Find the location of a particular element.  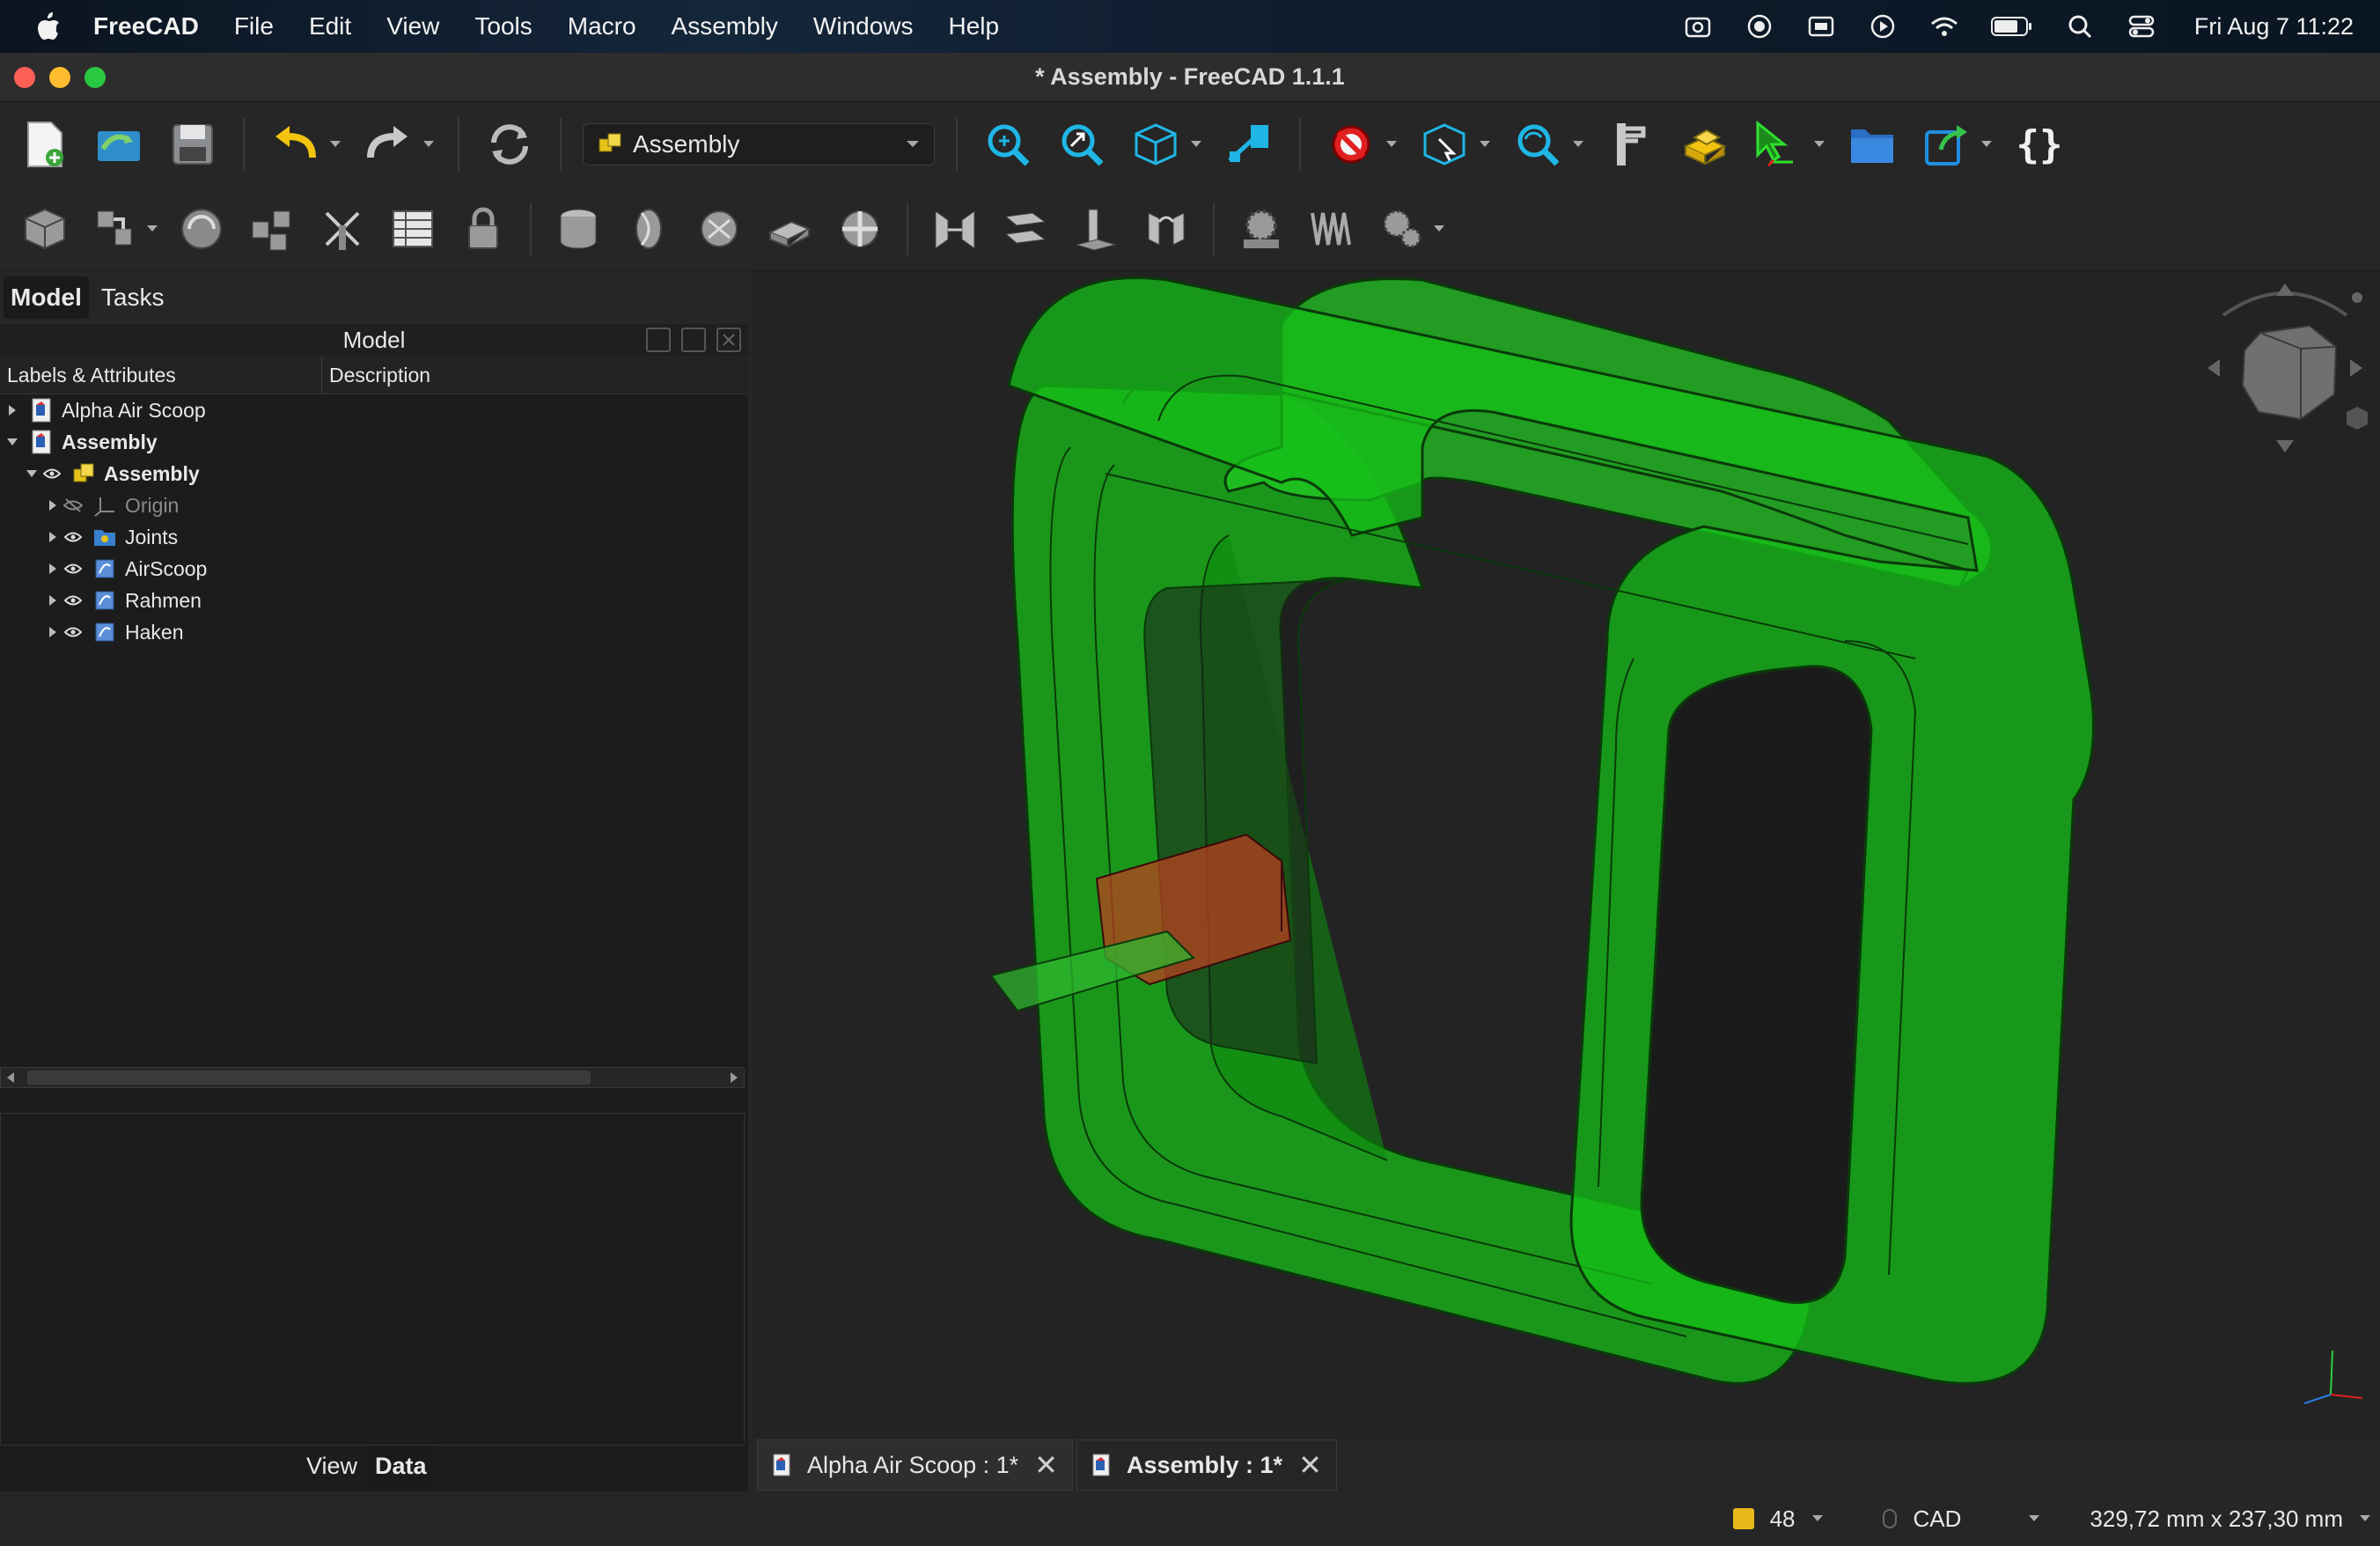

control-center-icon is located at coordinates (2141, 26).